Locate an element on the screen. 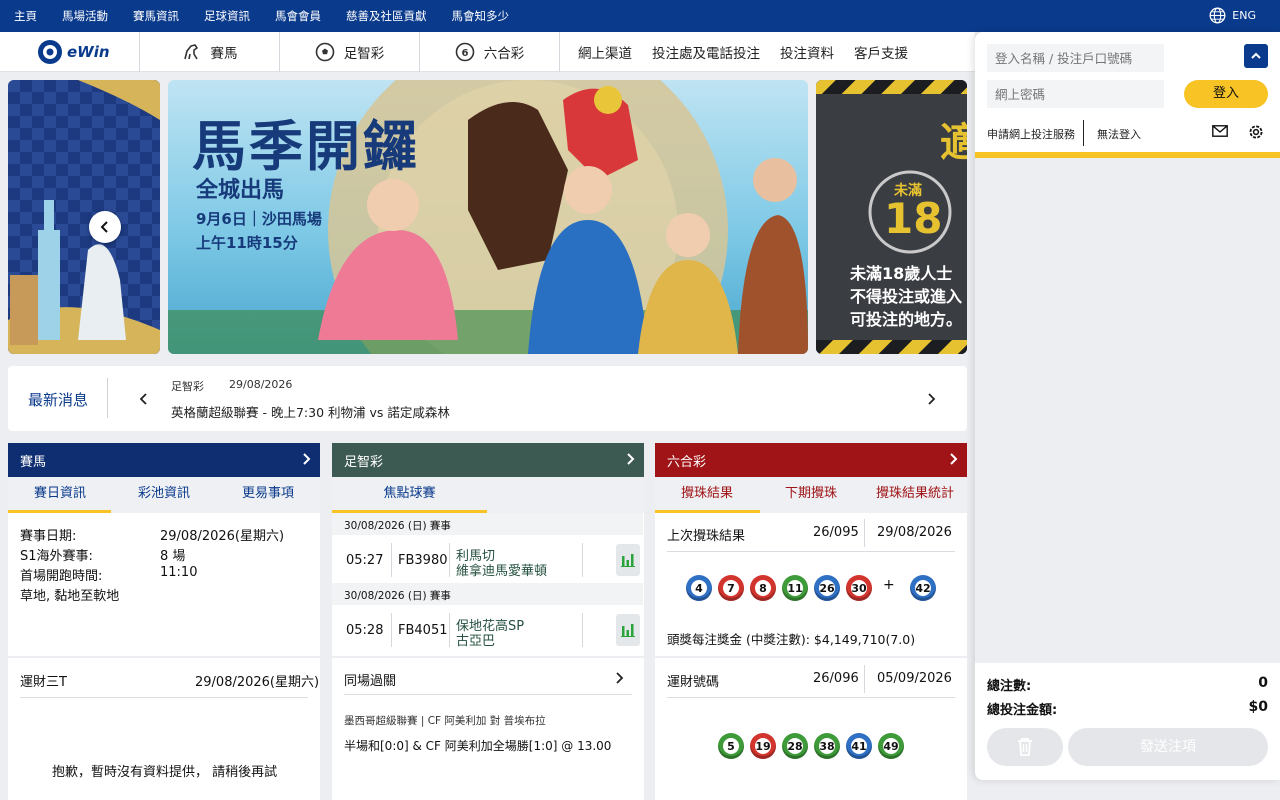 This screenshot has height=800, width=1280. cannot-login-link: 無法登入 is located at coordinates (1119, 134).